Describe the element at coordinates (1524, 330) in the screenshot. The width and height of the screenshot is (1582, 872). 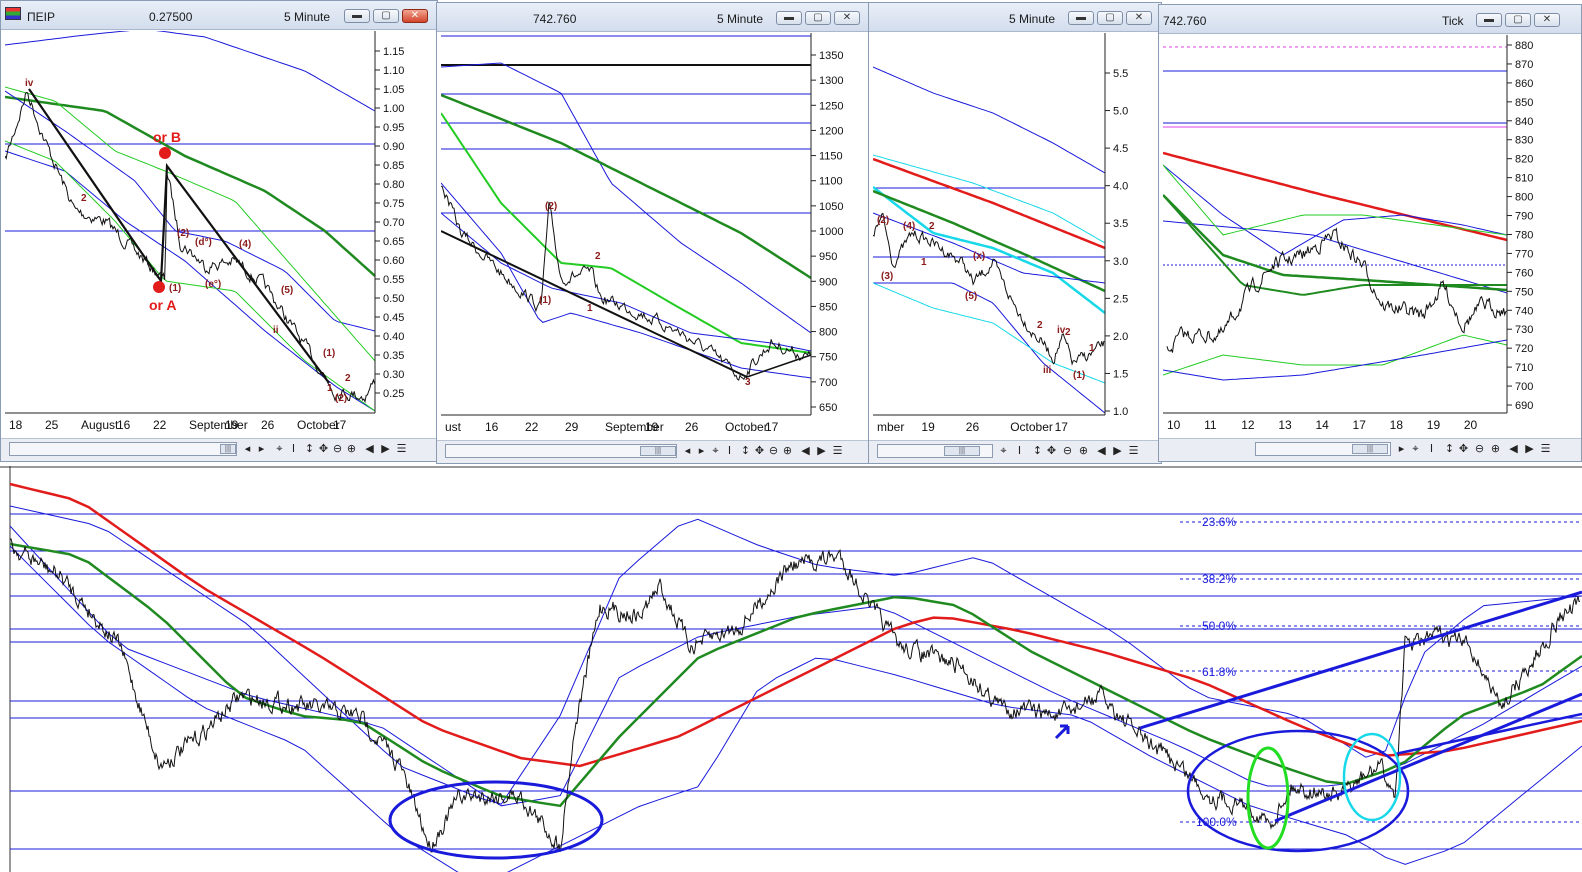
I see `y-tick-label: 730` at that location.